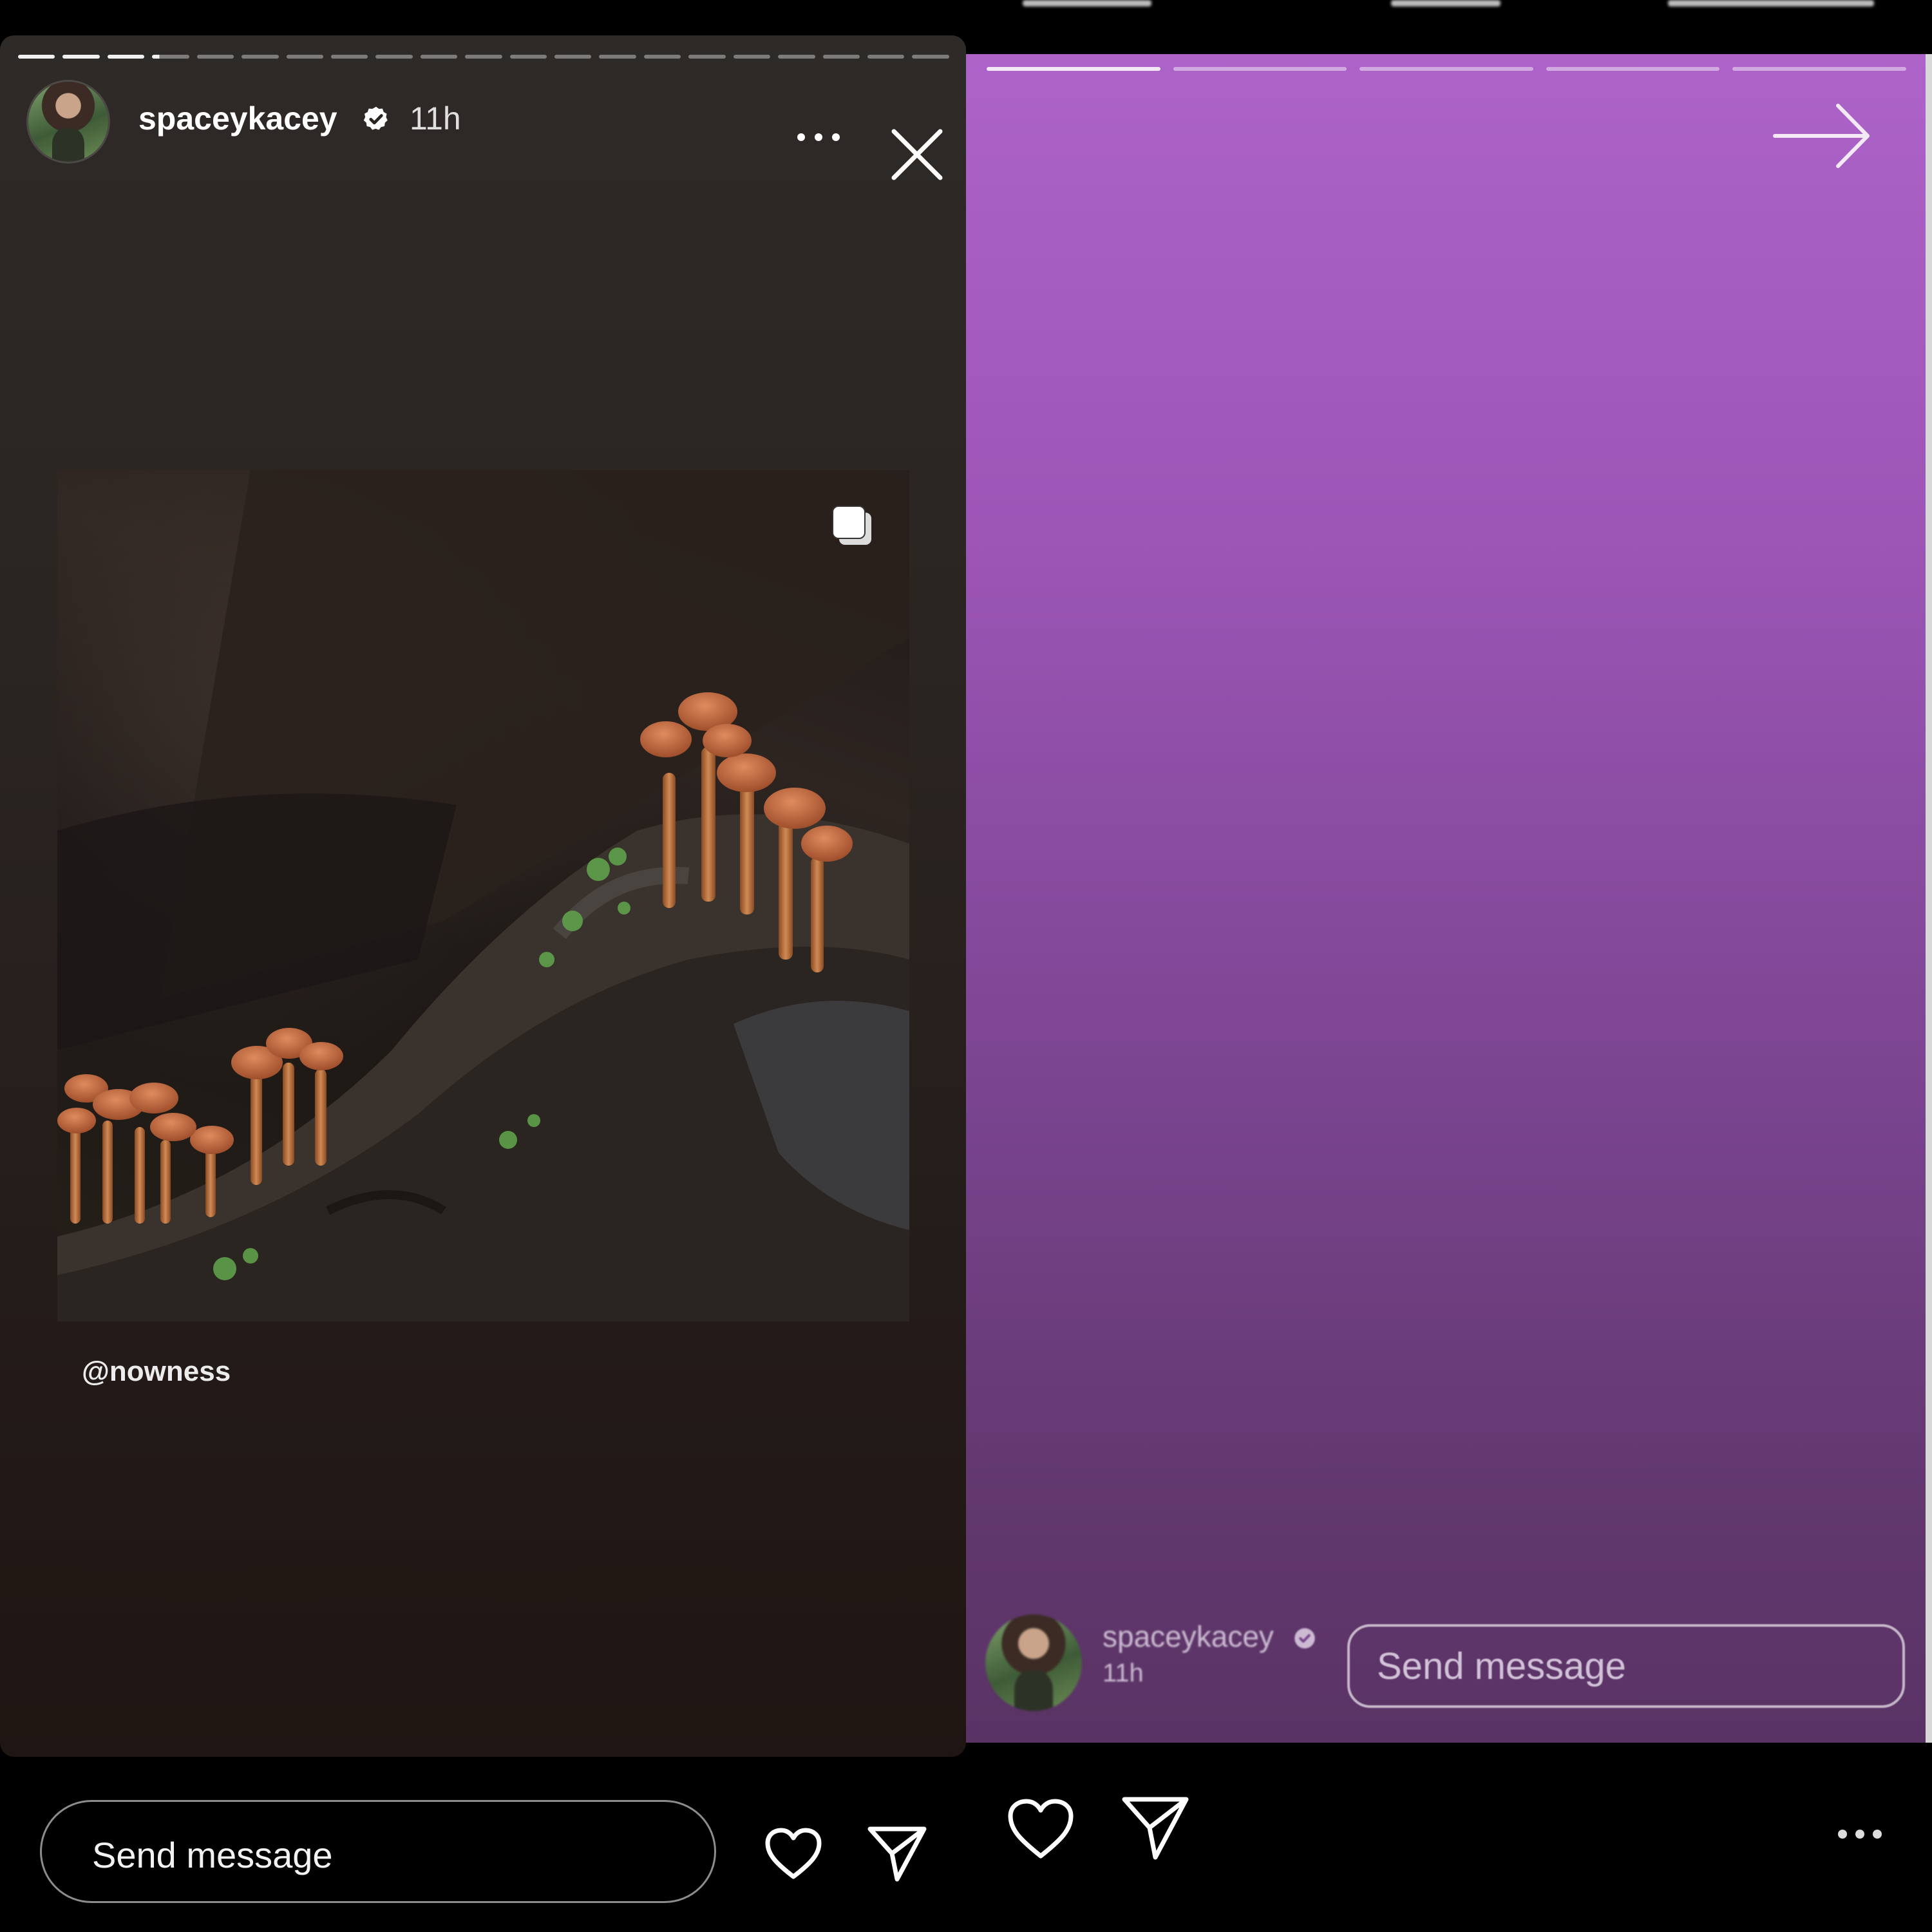  I want to click on mention-tag: @nowness, so click(156, 1372).